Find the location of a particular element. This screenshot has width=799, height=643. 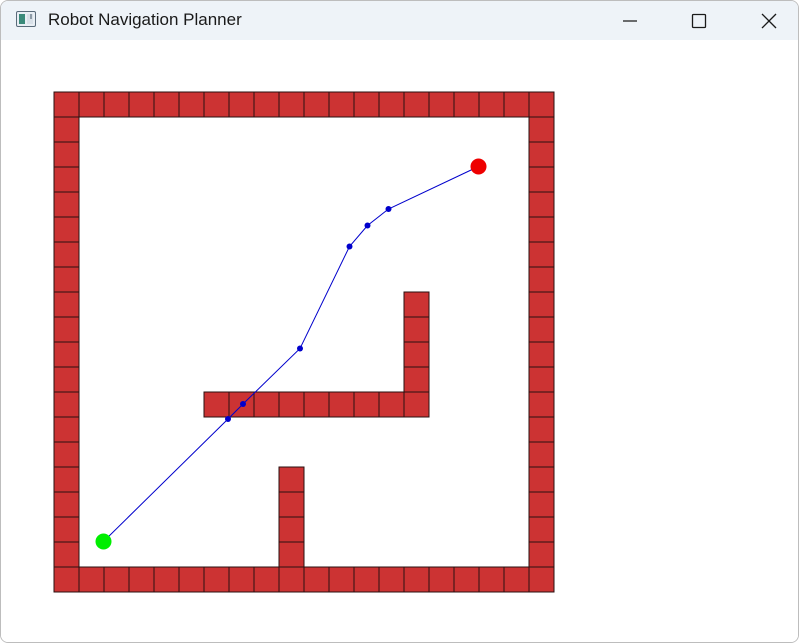

title-bar: Robot Navigation Planner is located at coordinates (399, 20).